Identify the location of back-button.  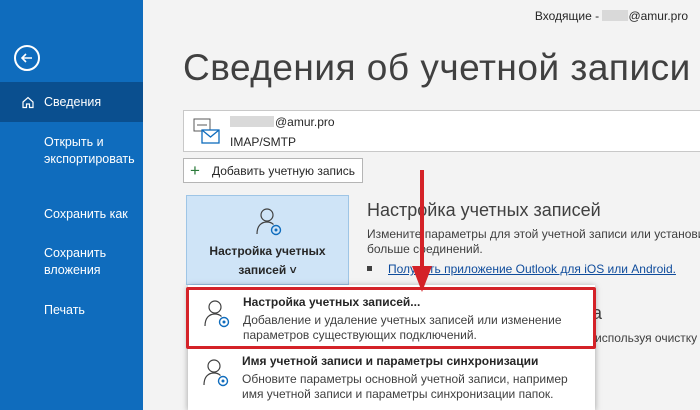
(27, 58).